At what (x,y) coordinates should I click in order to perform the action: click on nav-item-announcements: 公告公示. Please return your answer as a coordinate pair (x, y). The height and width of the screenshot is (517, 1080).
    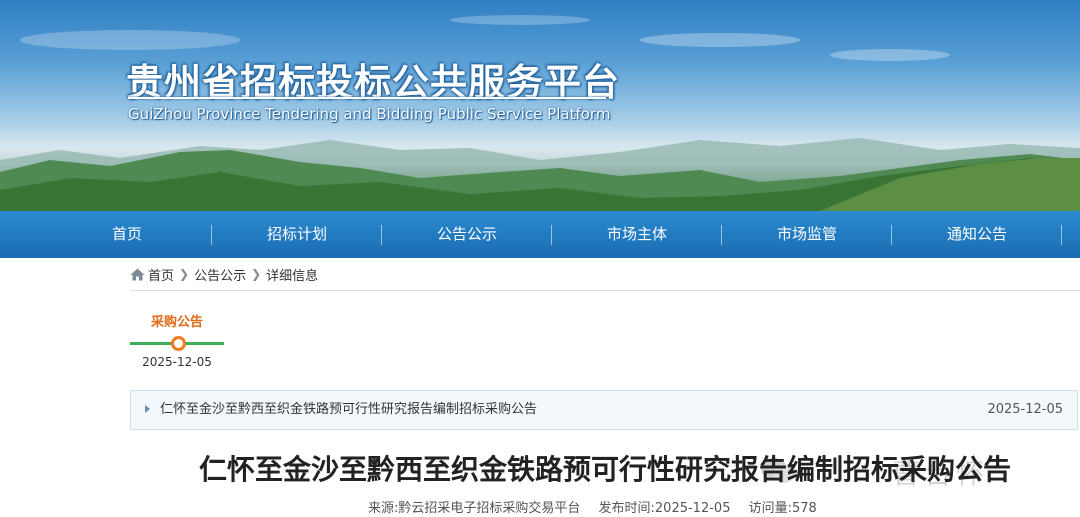
    Looking at the image, I should click on (467, 234).